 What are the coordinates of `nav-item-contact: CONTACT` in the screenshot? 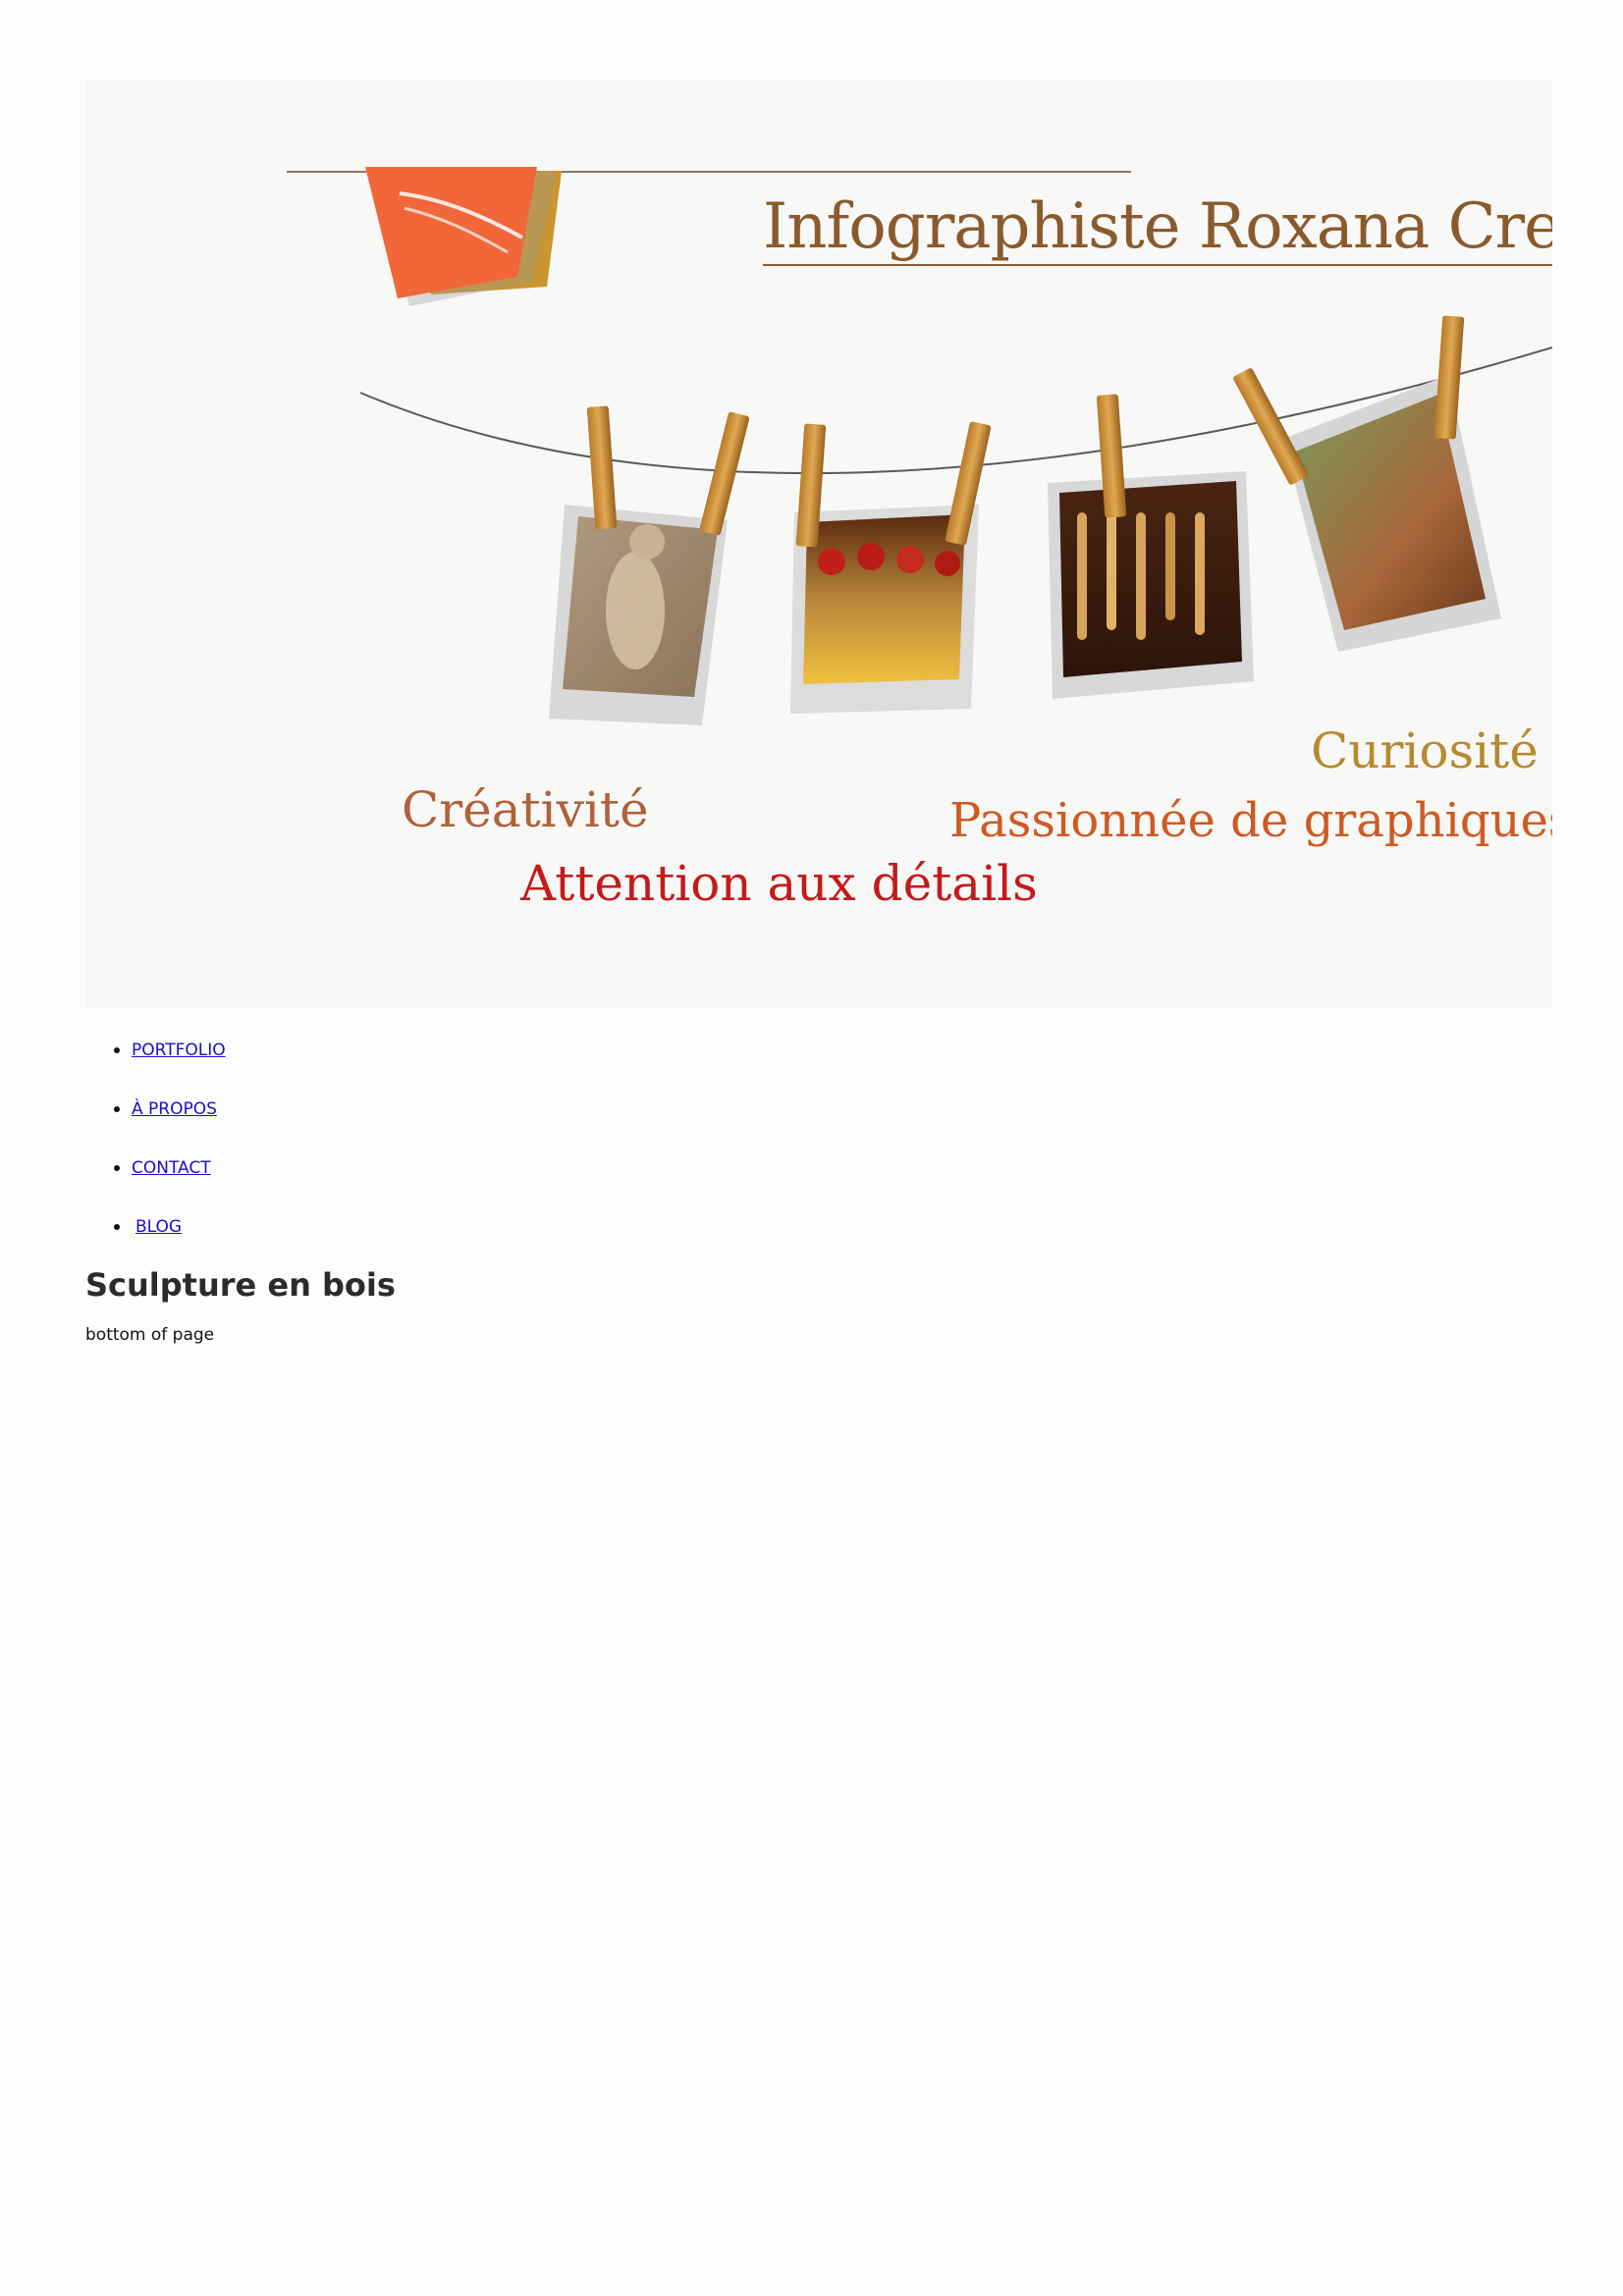 It's located at (167, 1168).